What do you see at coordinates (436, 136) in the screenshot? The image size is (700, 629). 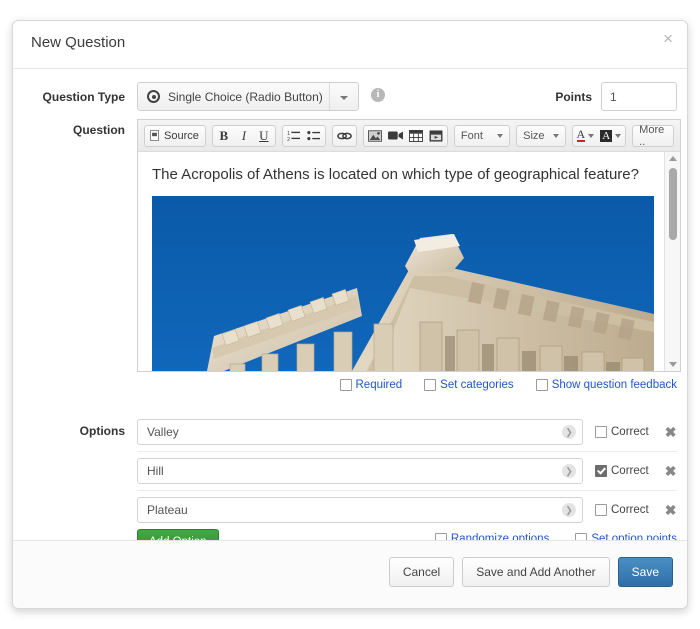 I see `youtube-button` at bounding box center [436, 136].